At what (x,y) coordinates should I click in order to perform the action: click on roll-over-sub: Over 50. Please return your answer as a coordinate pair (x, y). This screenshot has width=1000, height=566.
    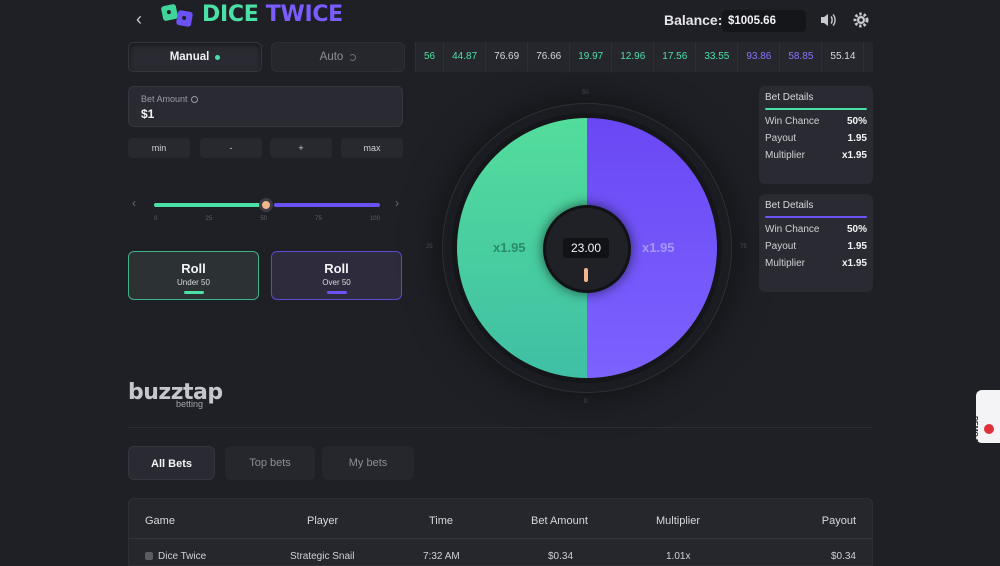
    Looking at the image, I should click on (336, 282).